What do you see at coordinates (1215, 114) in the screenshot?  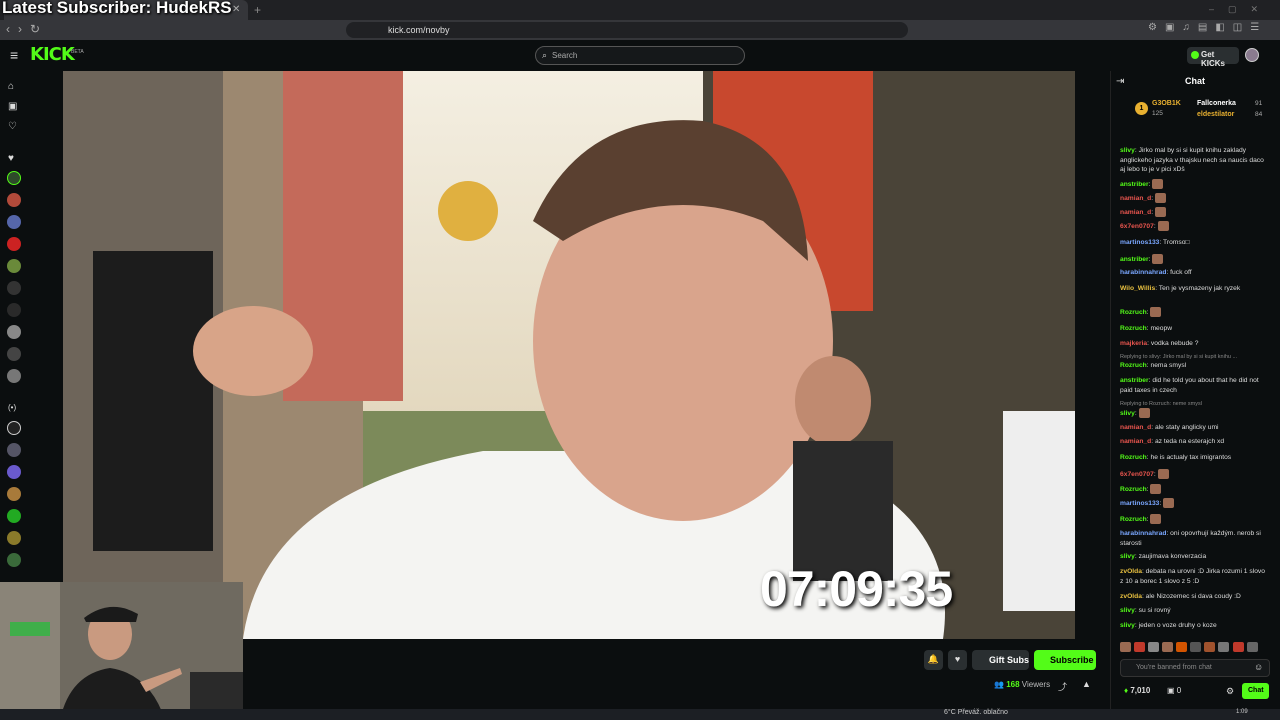 I see `gifter-name: eldestilator` at bounding box center [1215, 114].